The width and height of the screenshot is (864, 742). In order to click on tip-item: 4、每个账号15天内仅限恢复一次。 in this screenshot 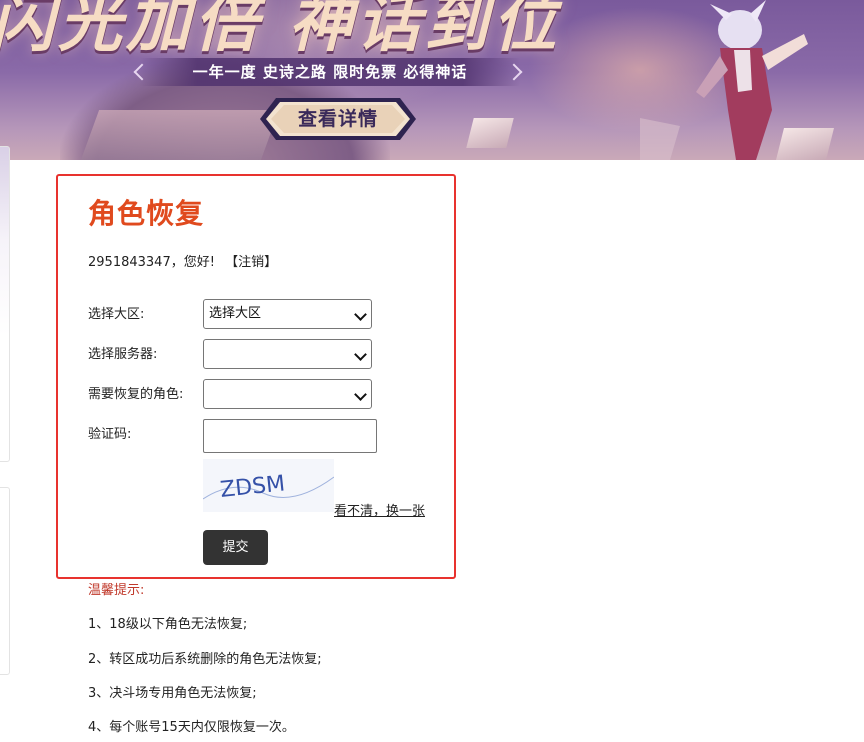, I will do `click(191, 727)`.